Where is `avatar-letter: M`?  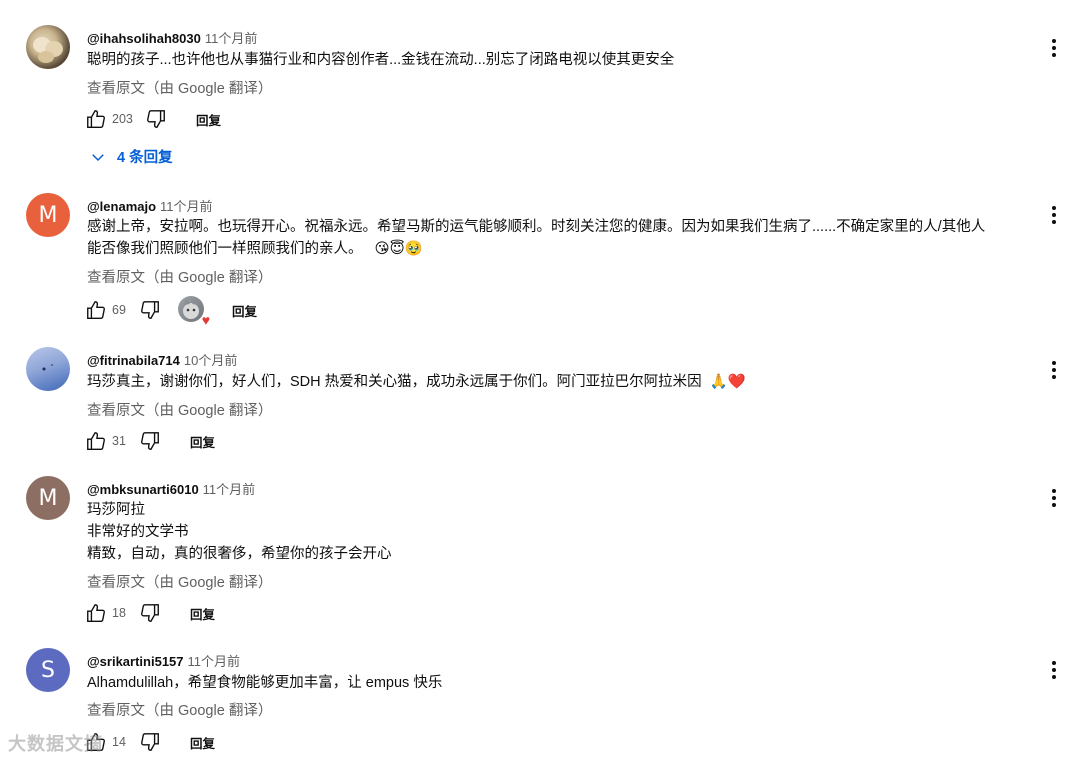
avatar-letter: M is located at coordinates (48, 498).